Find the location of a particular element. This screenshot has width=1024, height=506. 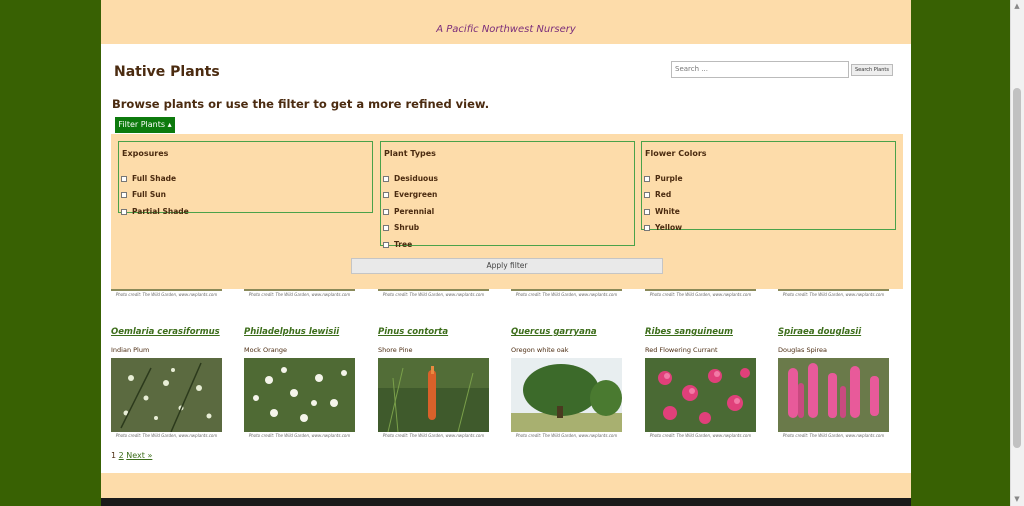

apply-filter-button: Apply filter is located at coordinates (507, 266).